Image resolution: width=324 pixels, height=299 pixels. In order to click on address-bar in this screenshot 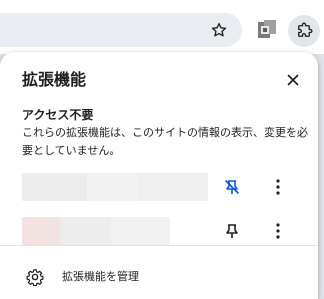, I will do `click(121, 30)`.